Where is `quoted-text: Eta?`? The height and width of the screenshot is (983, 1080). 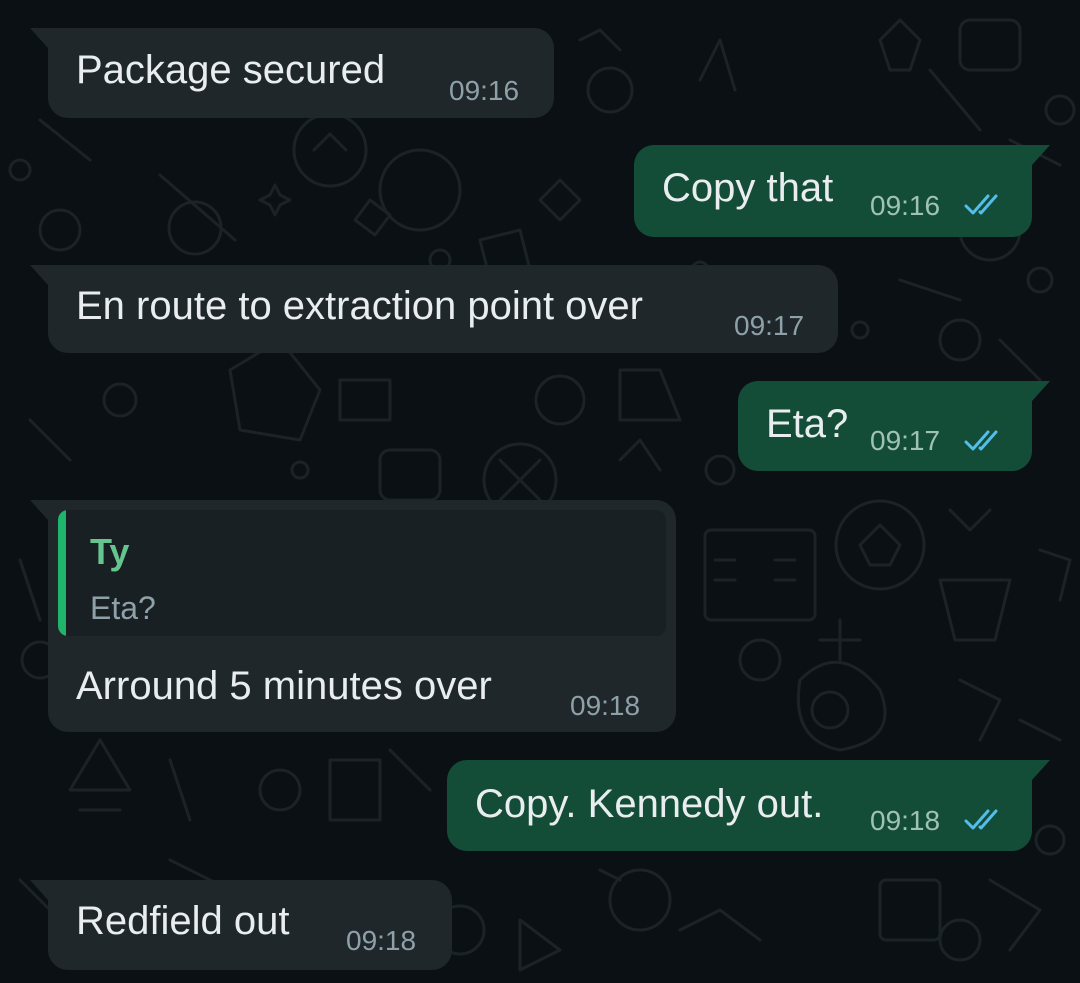 quoted-text: Eta? is located at coordinates (123, 608).